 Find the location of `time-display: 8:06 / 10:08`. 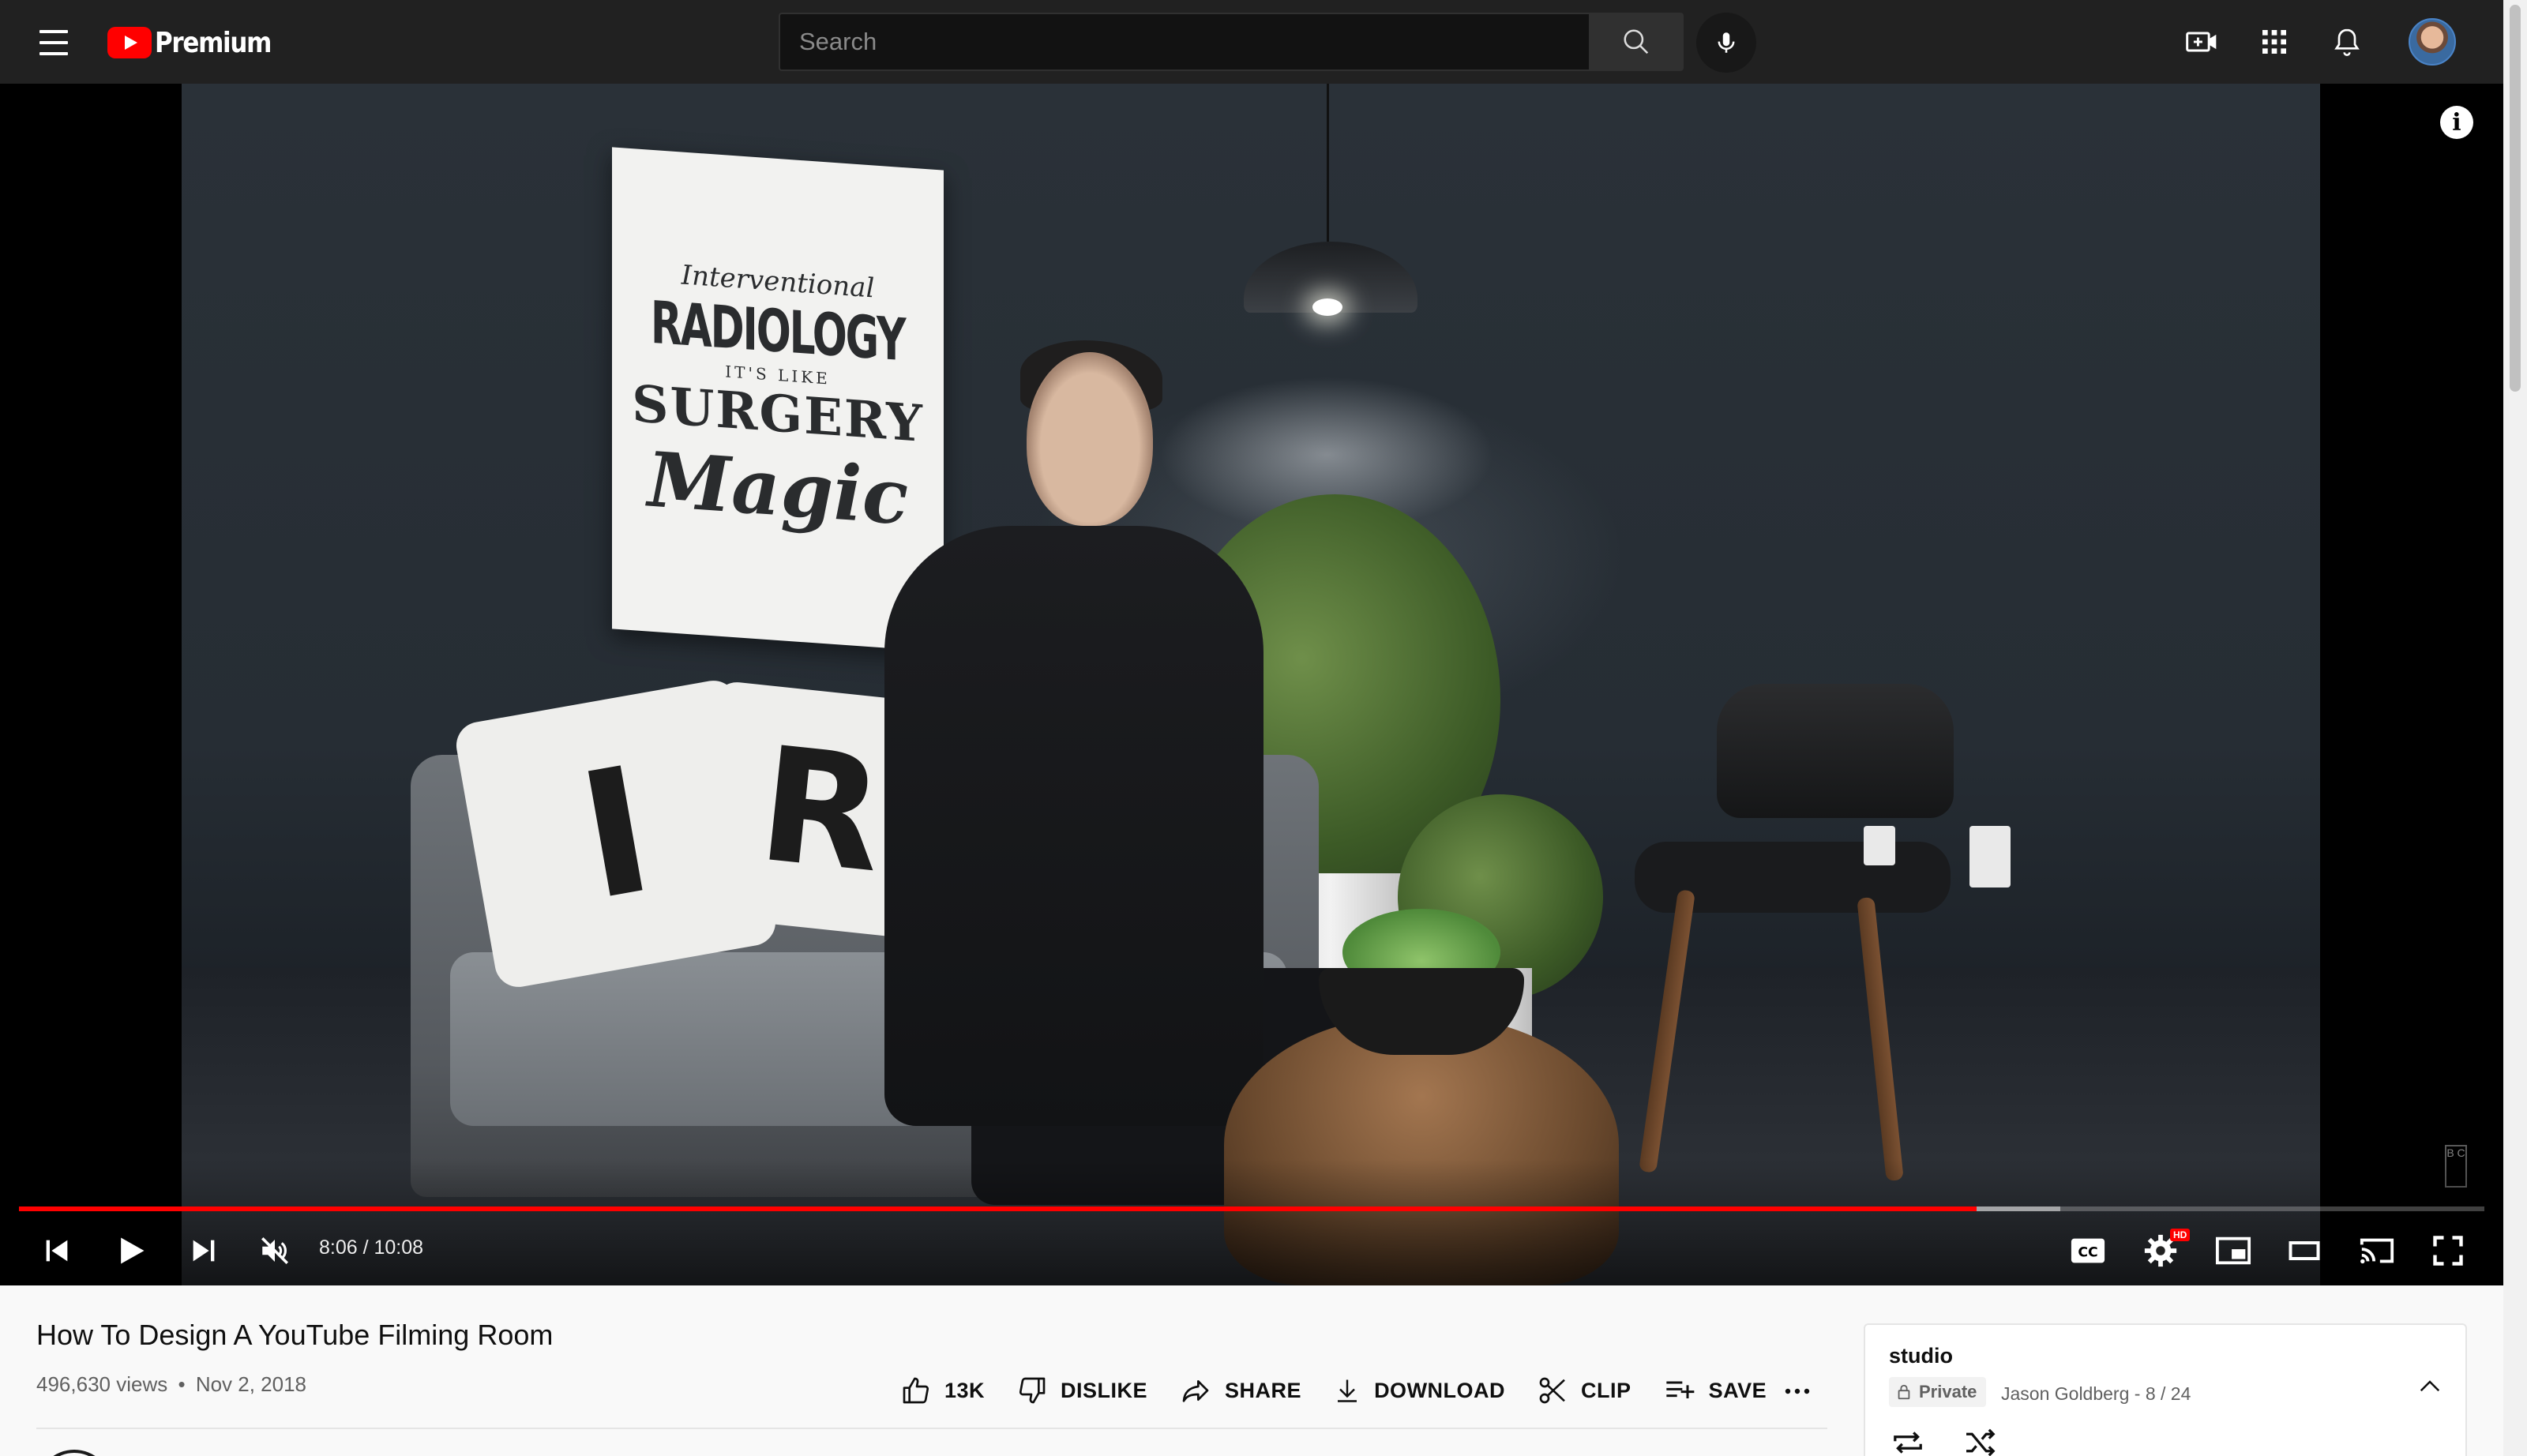

time-display: 8:06 / 10:08 is located at coordinates (371, 1247).